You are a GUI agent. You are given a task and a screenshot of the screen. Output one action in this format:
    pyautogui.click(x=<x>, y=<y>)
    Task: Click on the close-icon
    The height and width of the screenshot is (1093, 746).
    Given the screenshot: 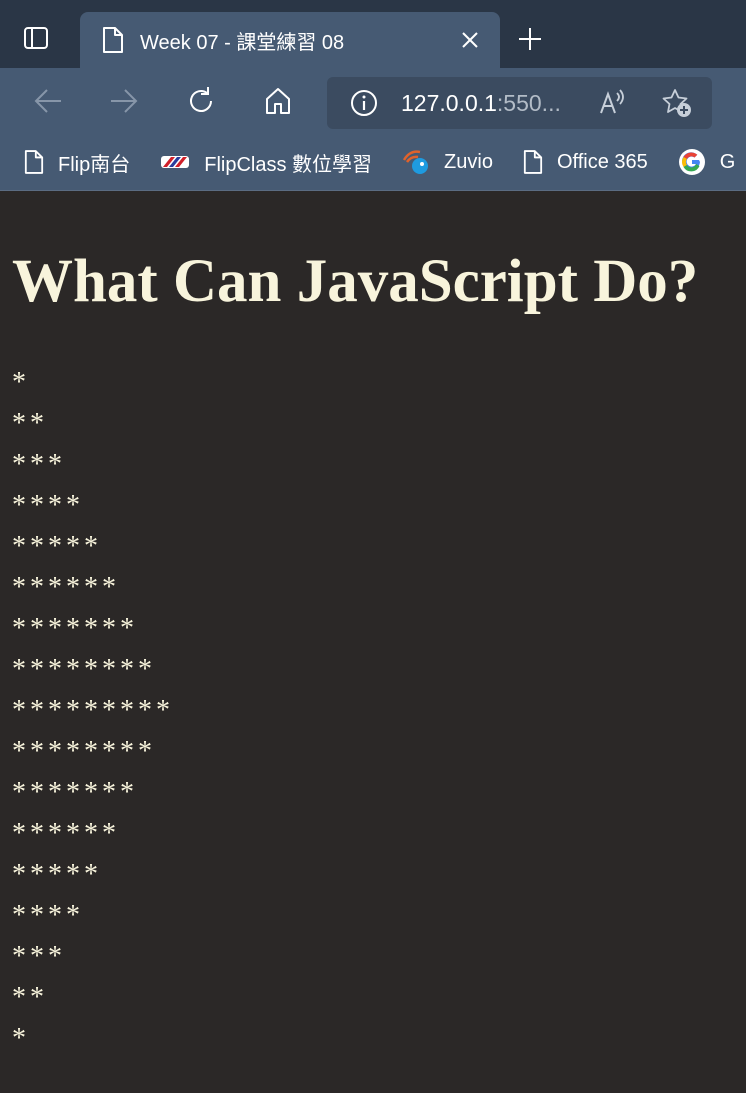 What is the action you would take?
    pyautogui.click(x=470, y=40)
    